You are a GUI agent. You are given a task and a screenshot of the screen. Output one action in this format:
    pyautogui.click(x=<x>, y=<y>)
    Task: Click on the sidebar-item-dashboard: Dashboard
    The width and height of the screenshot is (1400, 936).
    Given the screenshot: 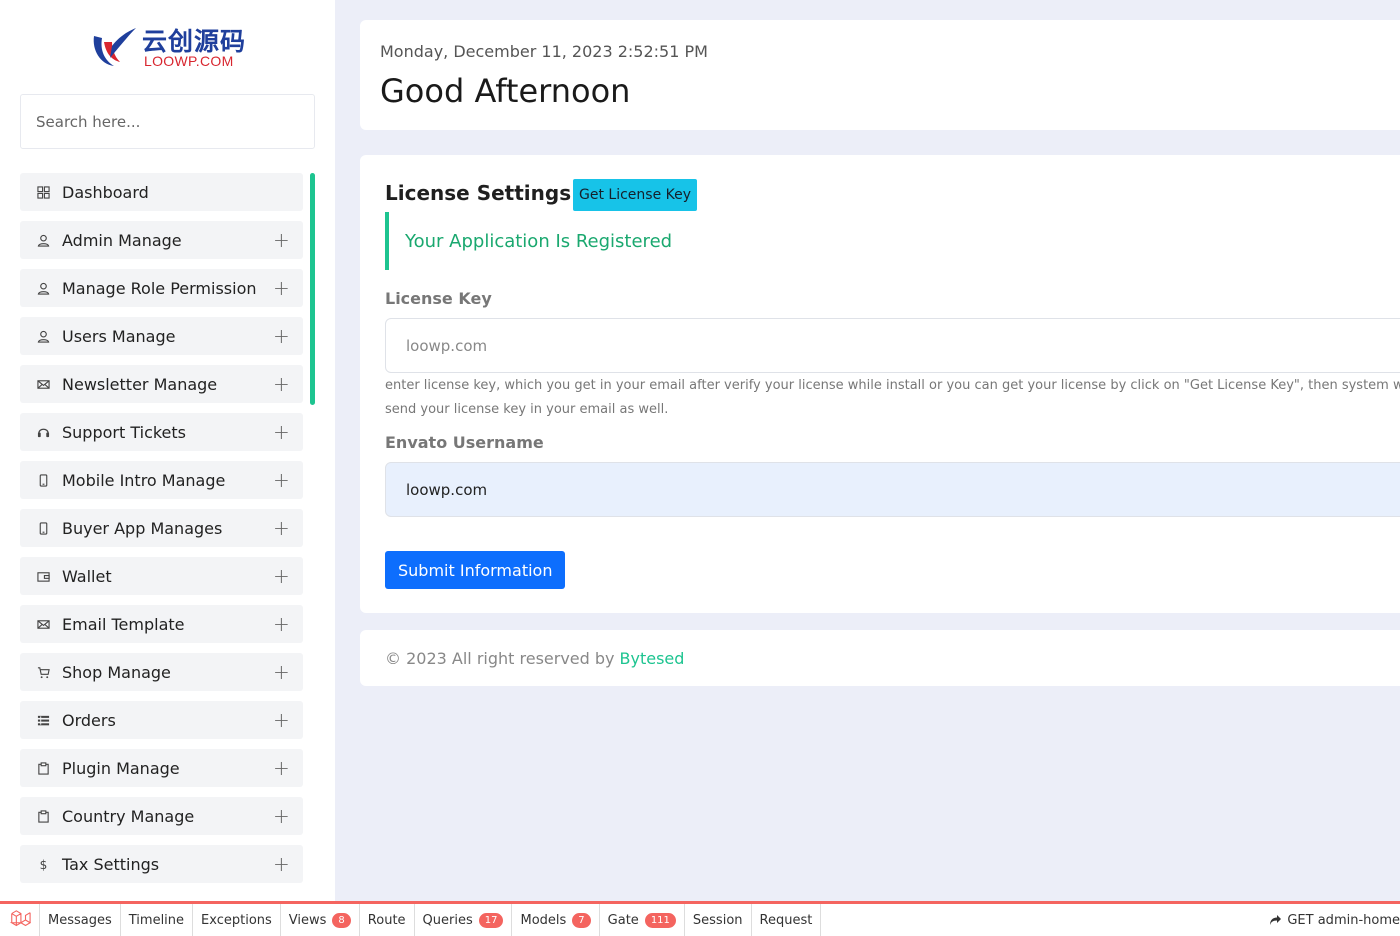 What is the action you would take?
    pyautogui.click(x=161, y=192)
    